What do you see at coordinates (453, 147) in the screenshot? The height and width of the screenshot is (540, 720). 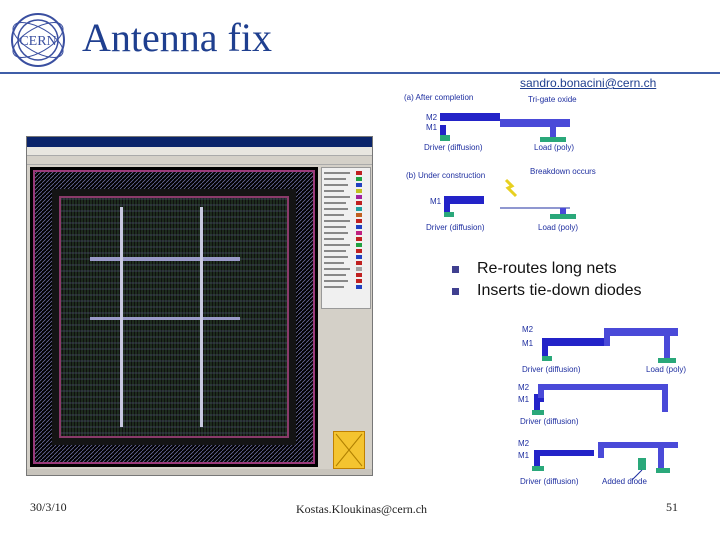 I see `label-driver-a: Driver (diffusion)` at bounding box center [453, 147].